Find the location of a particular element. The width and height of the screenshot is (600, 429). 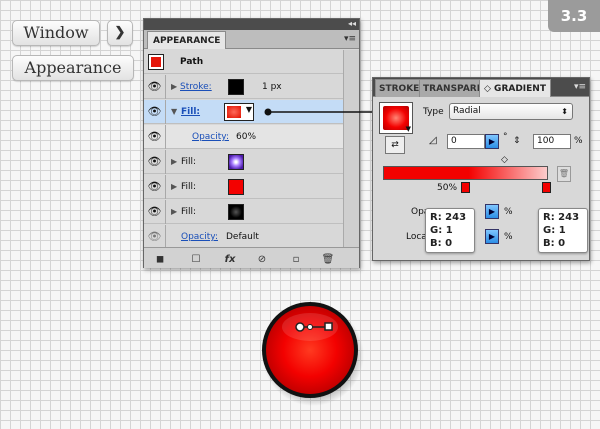

color-callout-right: R: 243 G: 1 B: 0 is located at coordinates (563, 230).